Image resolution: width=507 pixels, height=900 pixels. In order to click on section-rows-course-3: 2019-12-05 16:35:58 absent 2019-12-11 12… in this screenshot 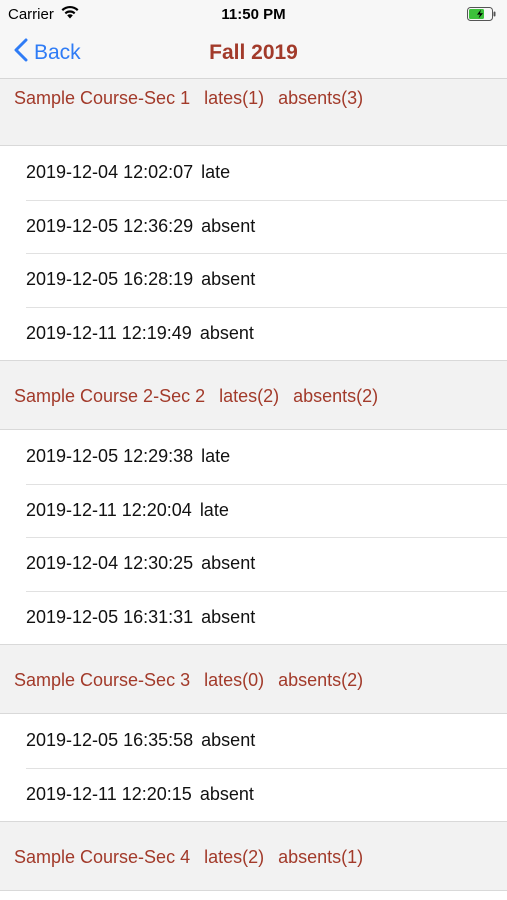, I will do `click(253, 767)`.